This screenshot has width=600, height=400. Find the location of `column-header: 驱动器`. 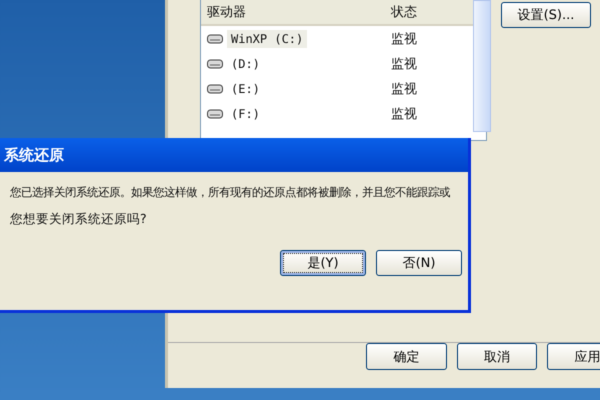

column-header: 驱动器 is located at coordinates (294, 12).